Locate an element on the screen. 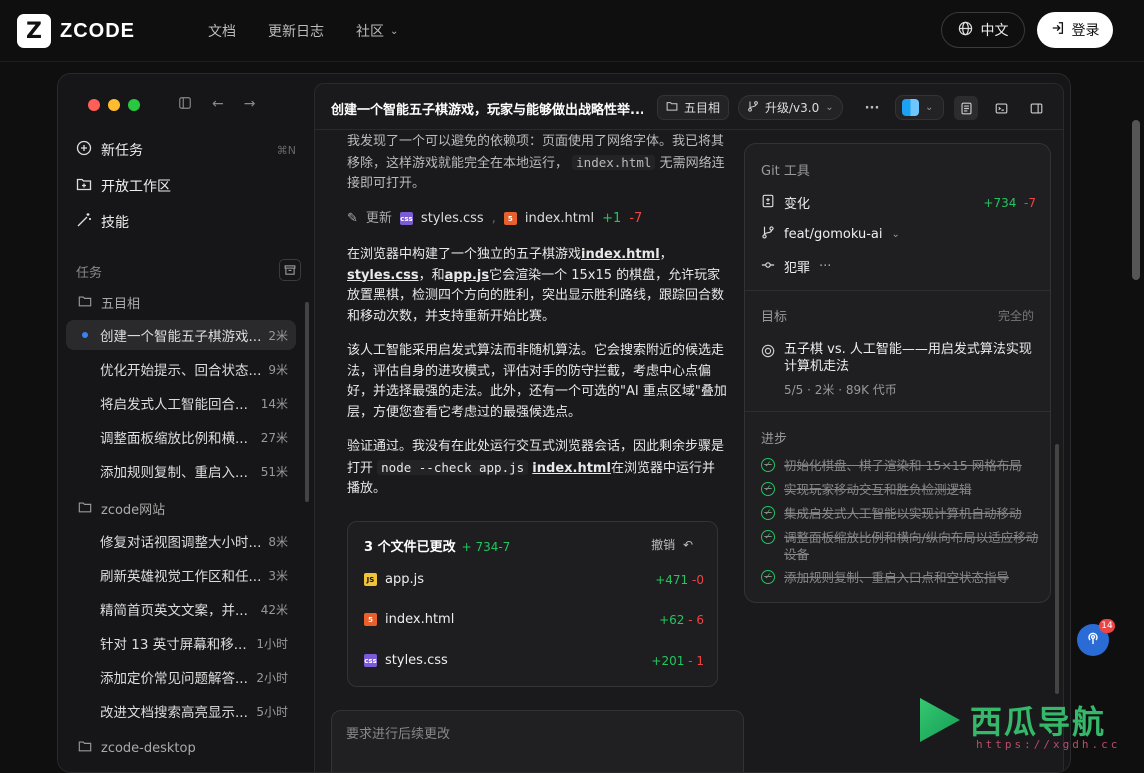  progress-text: 添加规则复制、重启入口点和空状态指导 is located at coordinates (897, 577).